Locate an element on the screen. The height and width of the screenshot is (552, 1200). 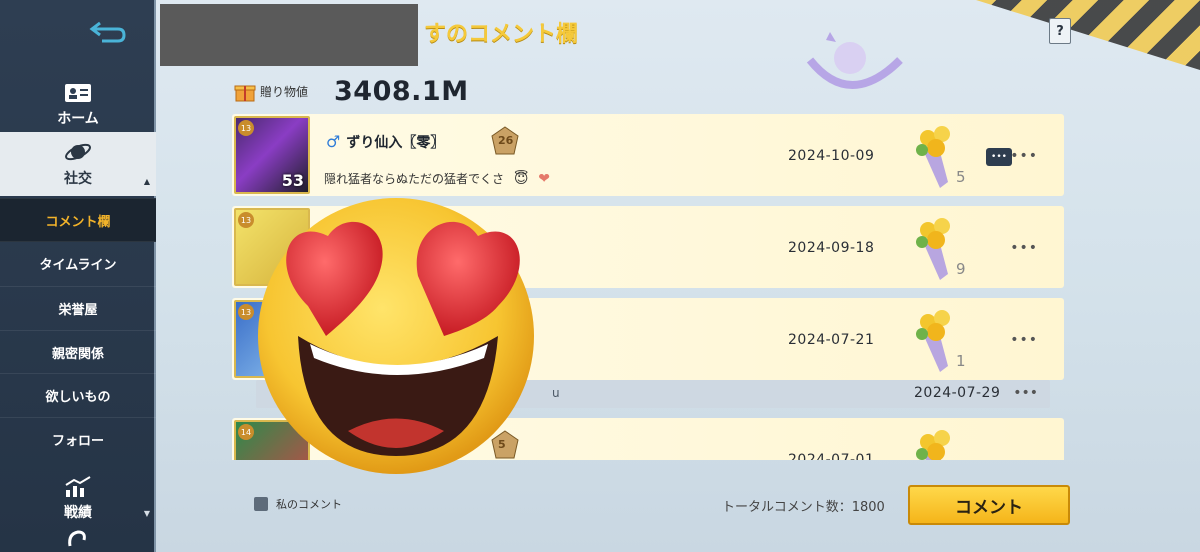
help-button: ? is located at coordinates (1060, 31).